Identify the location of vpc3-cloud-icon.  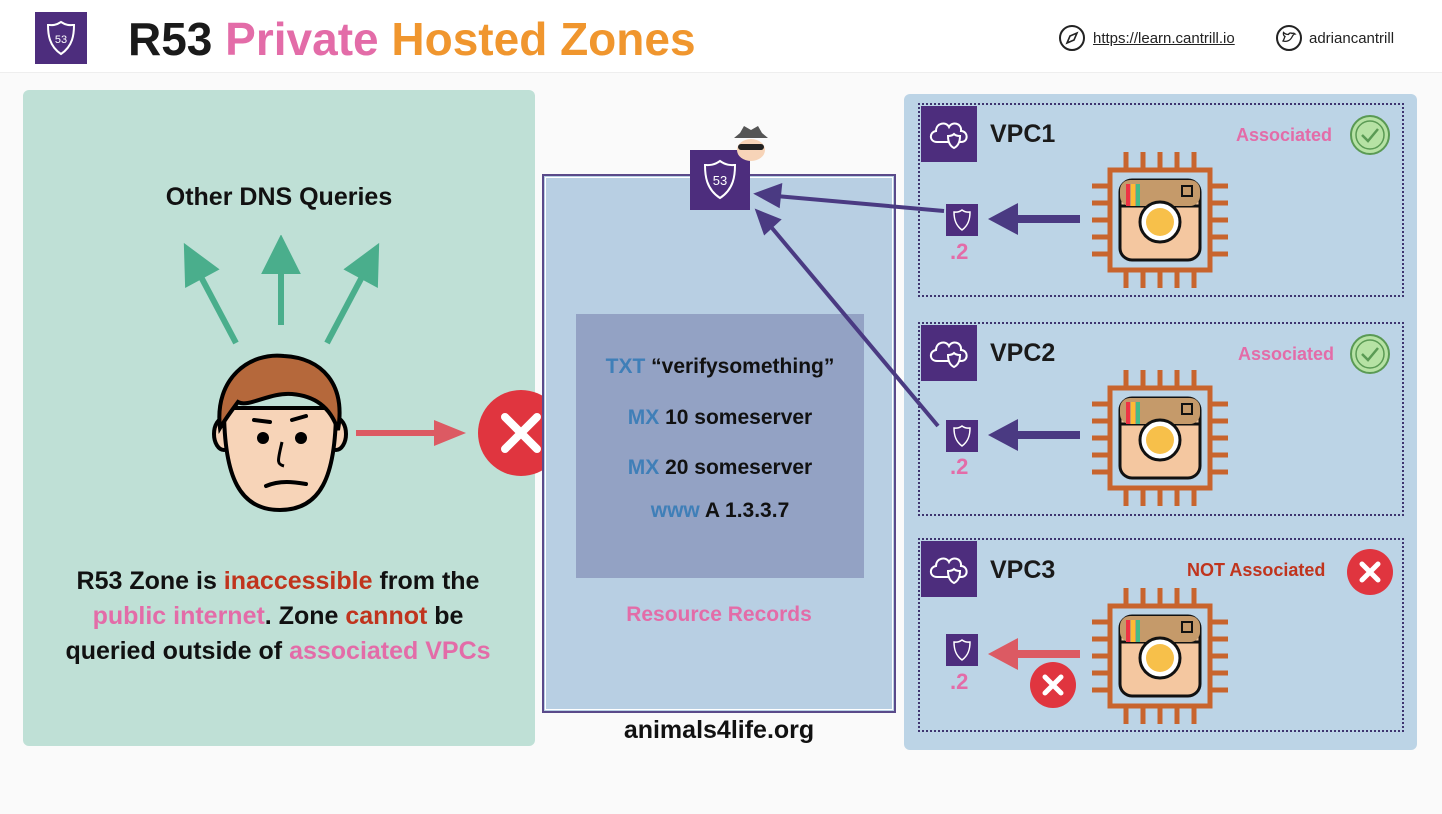
(949, 569).